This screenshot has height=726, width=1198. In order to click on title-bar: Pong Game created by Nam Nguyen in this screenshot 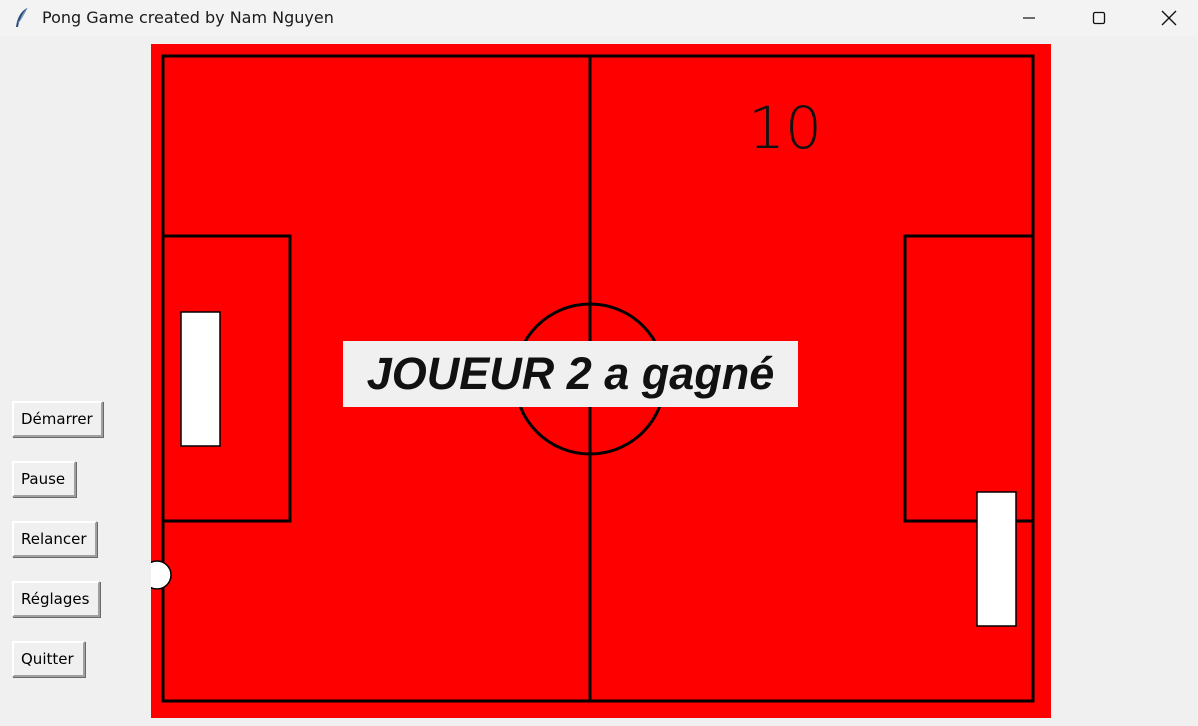, I will do `click(599, 18)`.